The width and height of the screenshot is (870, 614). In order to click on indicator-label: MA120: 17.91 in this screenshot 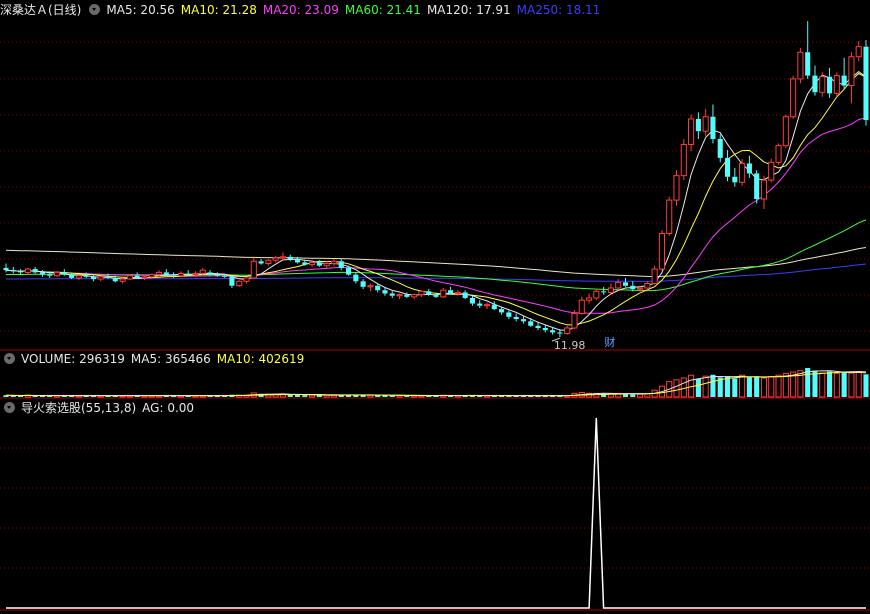, I will do `click(468, 10)`.